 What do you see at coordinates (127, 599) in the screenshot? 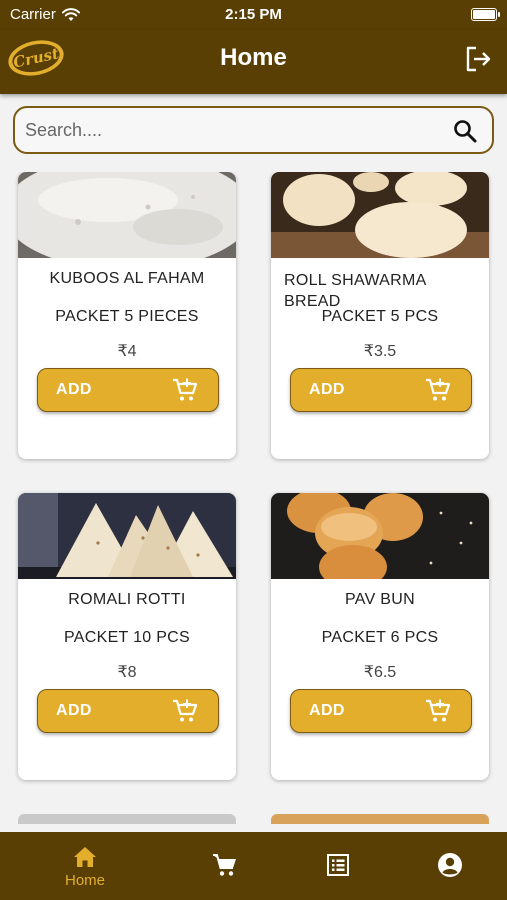
I see `product-name: ROMALI ROTTI` at bounding box center [127, 599].